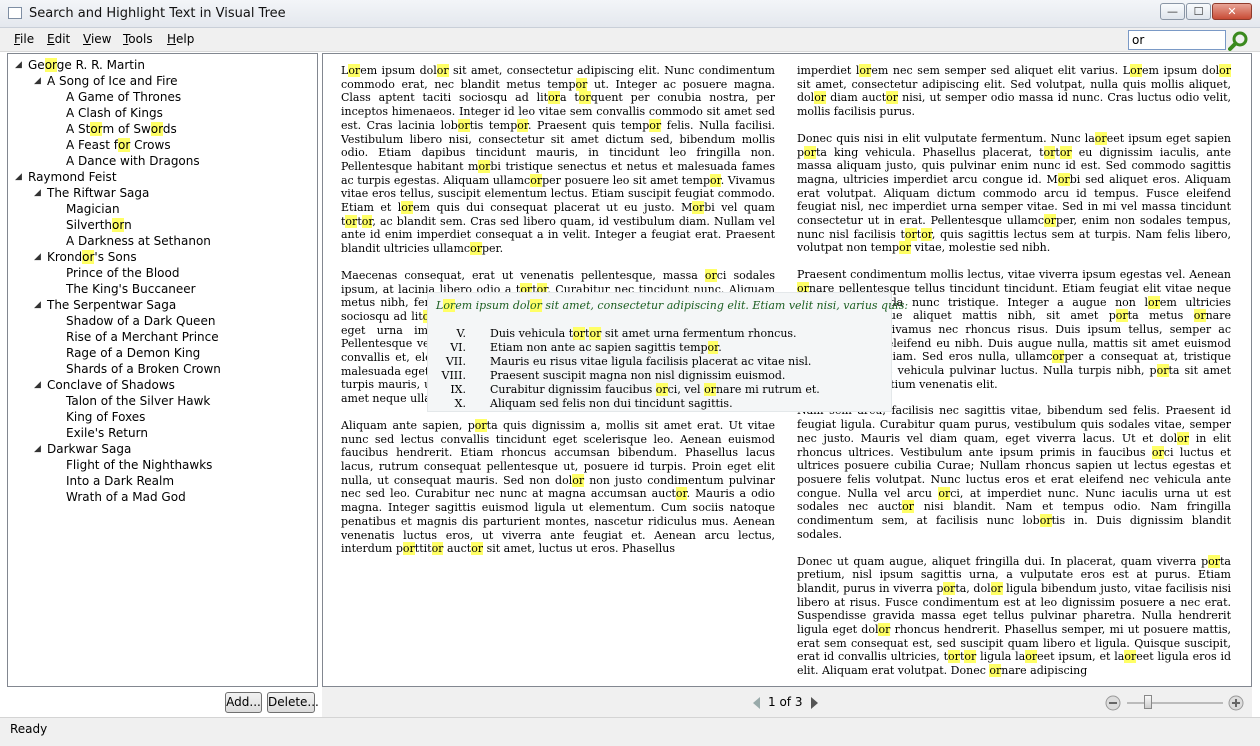 This screenshot has width=1260, height=746. What do you see at coordinates (24, 39) in the screenshot?
I see `menu-file: File` at bounding box center [24, 39].